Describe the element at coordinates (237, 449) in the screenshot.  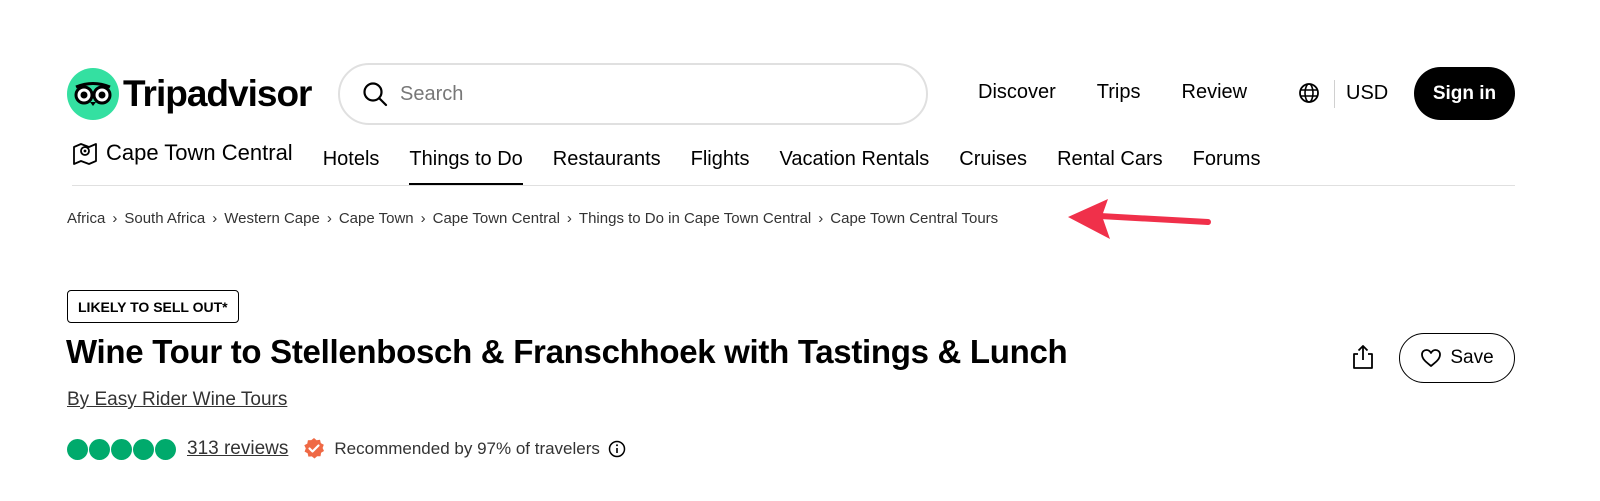
I see `reviews-link: 313 reviews` at that location.